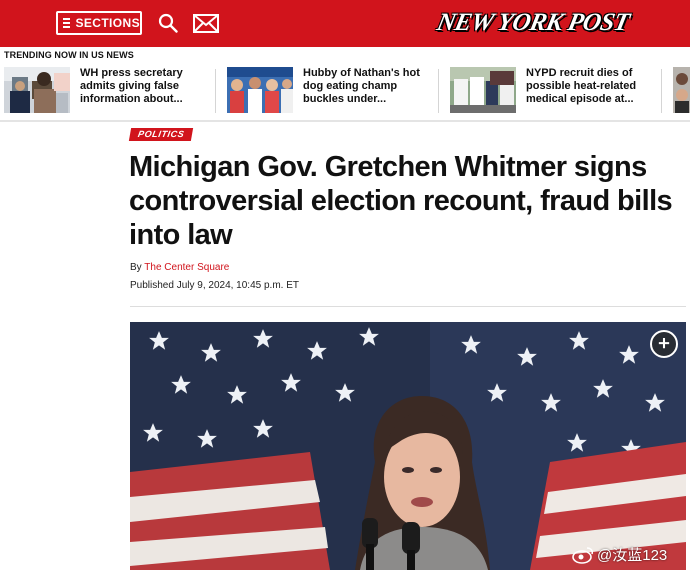  I want to click on author-link: The Center Square, so click(186, 267).